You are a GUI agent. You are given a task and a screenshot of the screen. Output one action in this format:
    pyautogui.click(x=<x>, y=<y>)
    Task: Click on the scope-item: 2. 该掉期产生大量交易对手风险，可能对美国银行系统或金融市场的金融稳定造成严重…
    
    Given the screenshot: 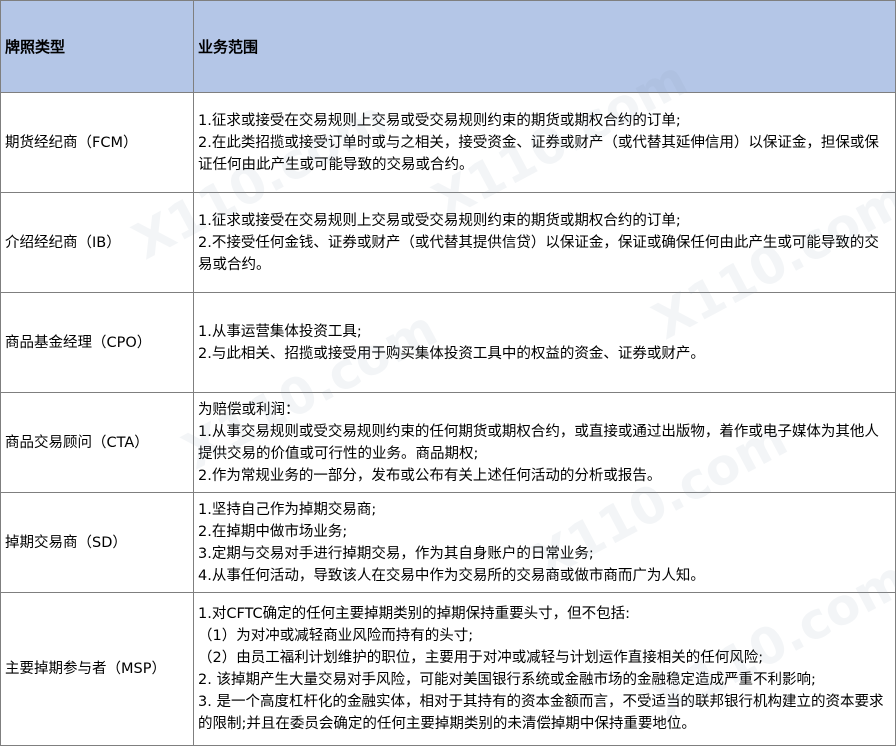 What is the action you would take?
    pyautogui.click(x=507, y=680)
    